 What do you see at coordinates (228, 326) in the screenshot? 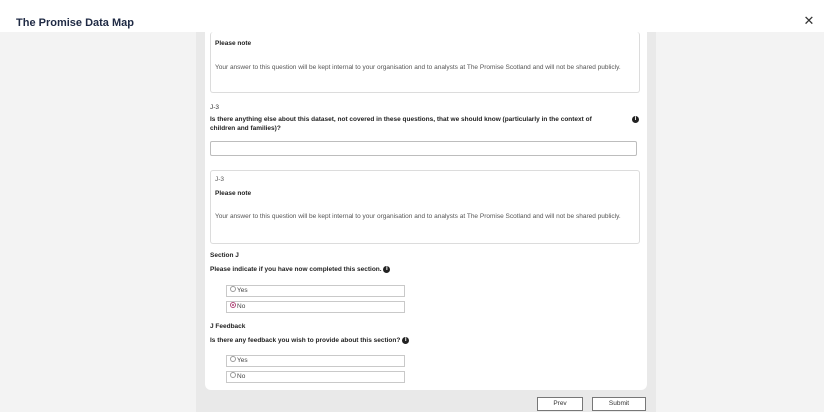
I see `j-feedback-heading: J Feedback` at bounding box center [228, 326].